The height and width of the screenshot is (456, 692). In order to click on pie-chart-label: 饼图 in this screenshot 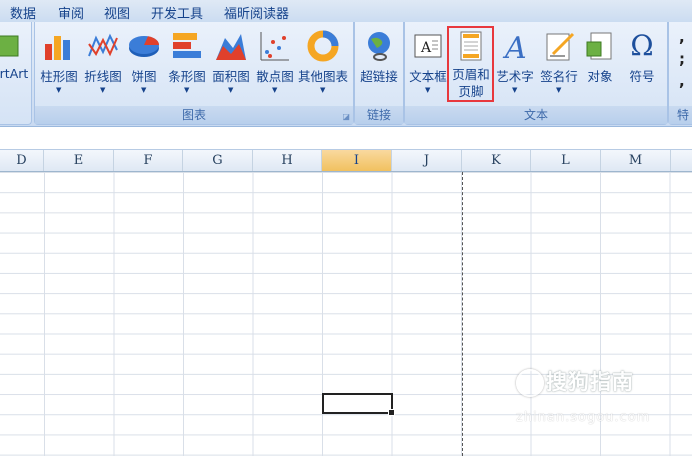, I will do `click(144, 76)`.